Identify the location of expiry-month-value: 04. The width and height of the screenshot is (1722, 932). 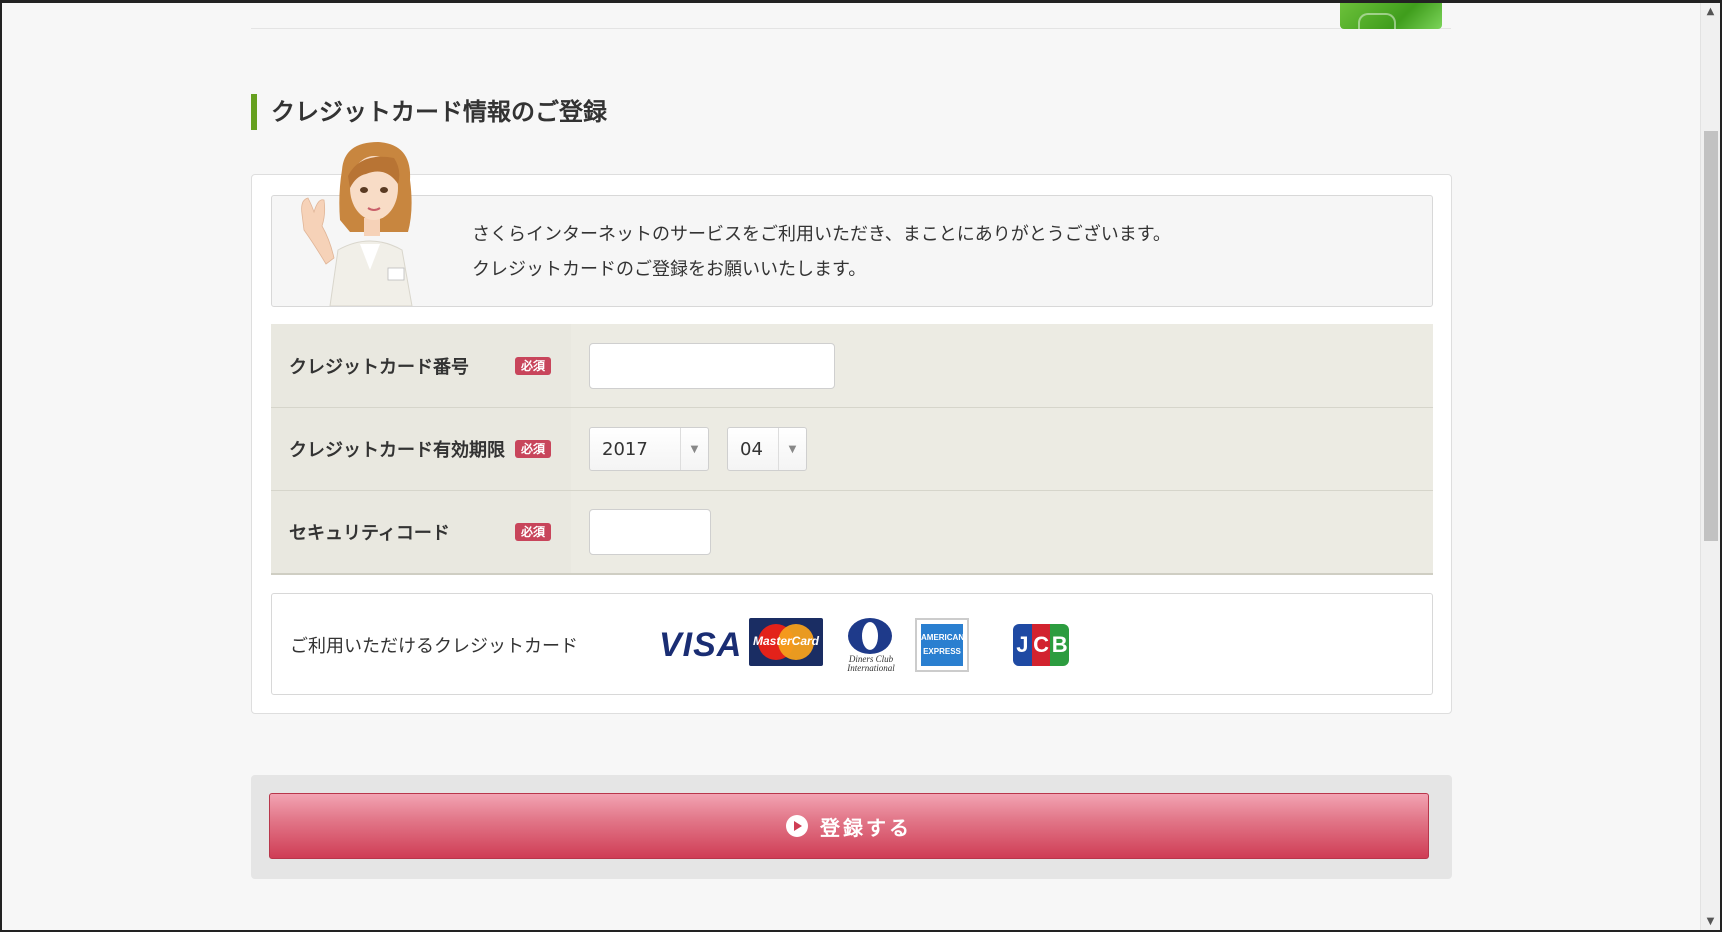
(751, 449).